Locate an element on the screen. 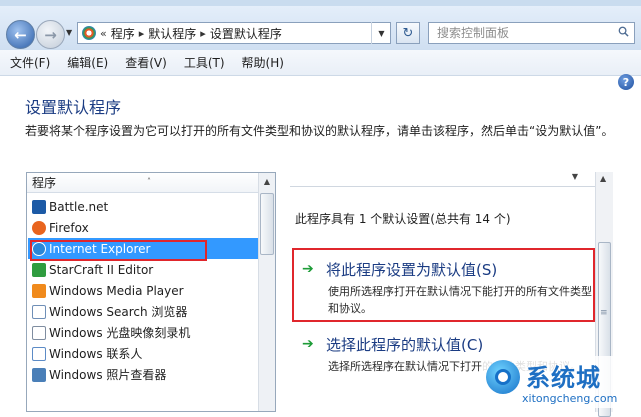 The image size is (641, 417). list-item-contacts: Windows 联系人 is located at coordinates (143, 353).